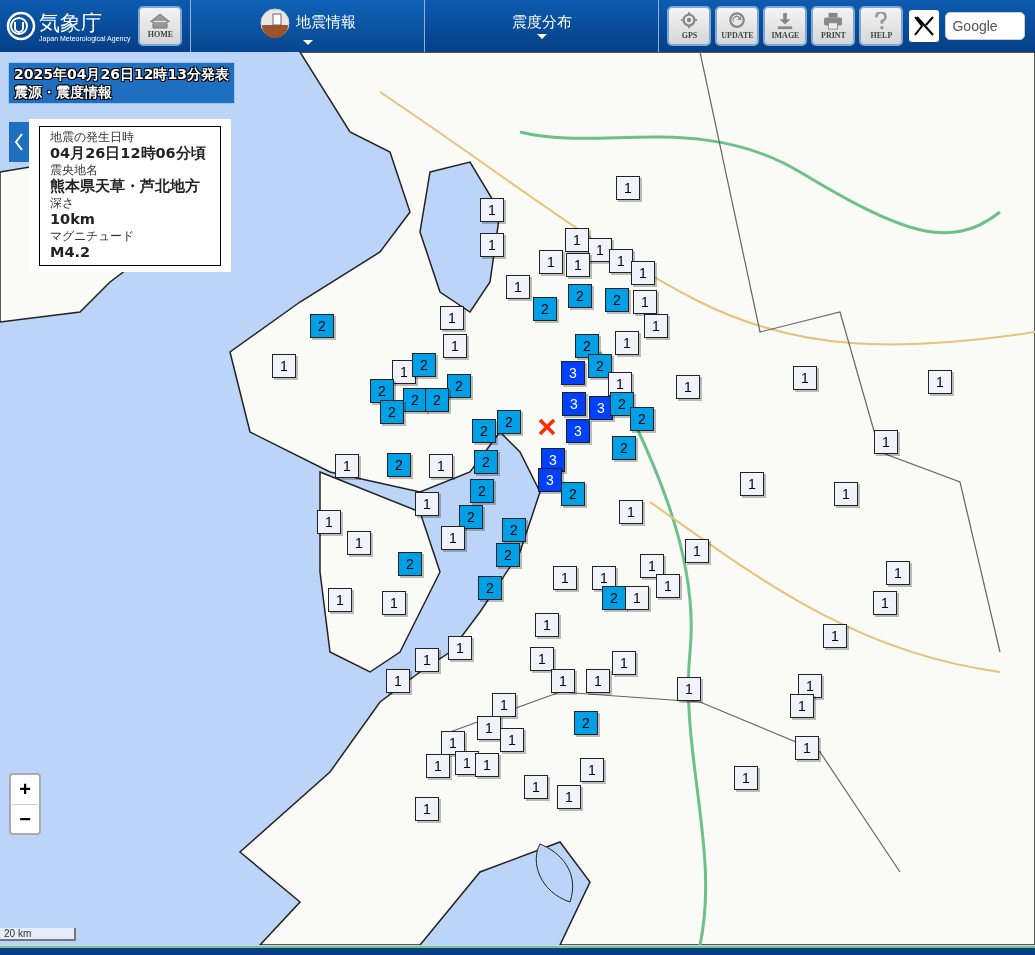 Image resolution: width=1035 pixels, height=955 pixels. What do you see at coordinates (73, 219) in the screenshot?
I see `detail-value: 10km` at bounding box center [73, 219].